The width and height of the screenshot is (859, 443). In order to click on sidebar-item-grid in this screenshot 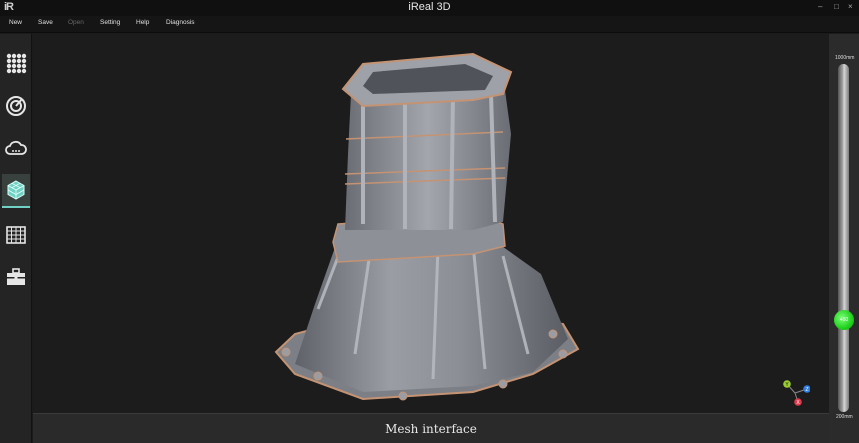, I will do `click(16, 63)`.